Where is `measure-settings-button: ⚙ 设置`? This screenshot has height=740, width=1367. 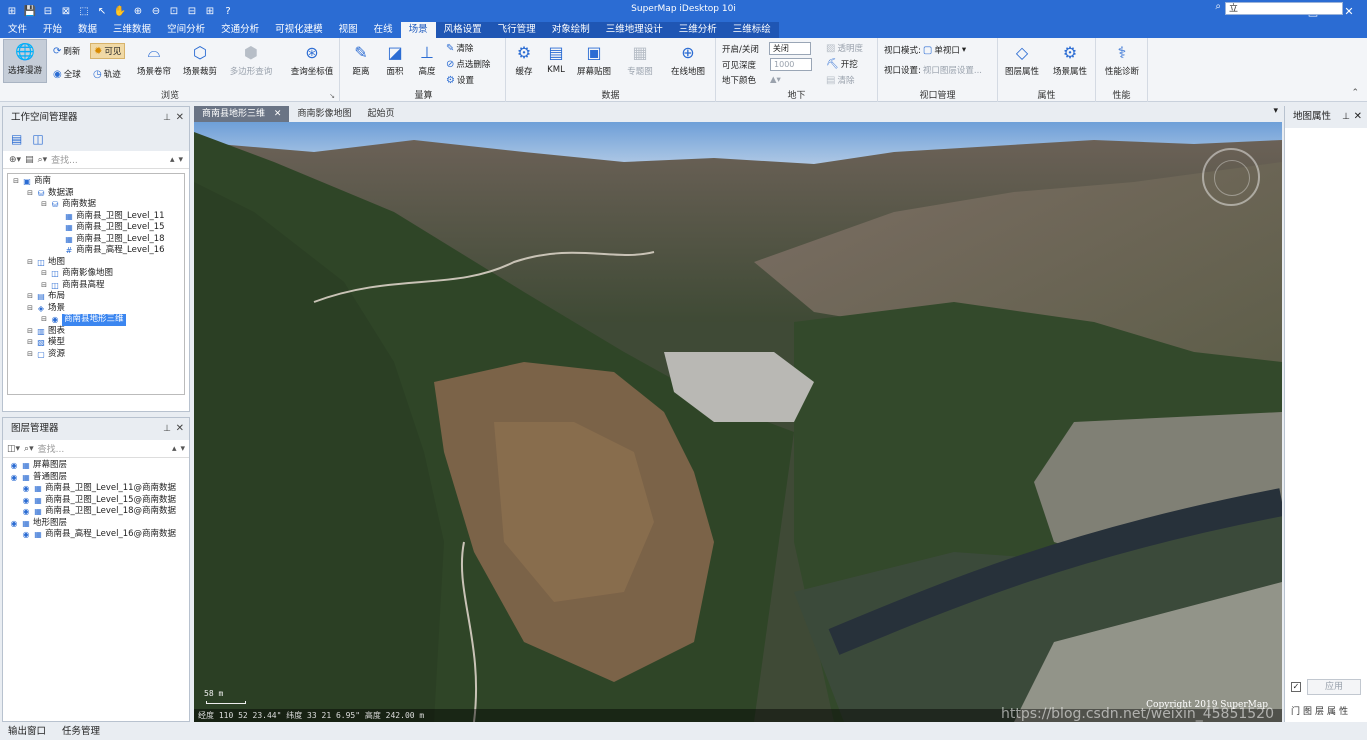
measure-settings-button: ⚙ 设置 is located at coordinates (460, 80).